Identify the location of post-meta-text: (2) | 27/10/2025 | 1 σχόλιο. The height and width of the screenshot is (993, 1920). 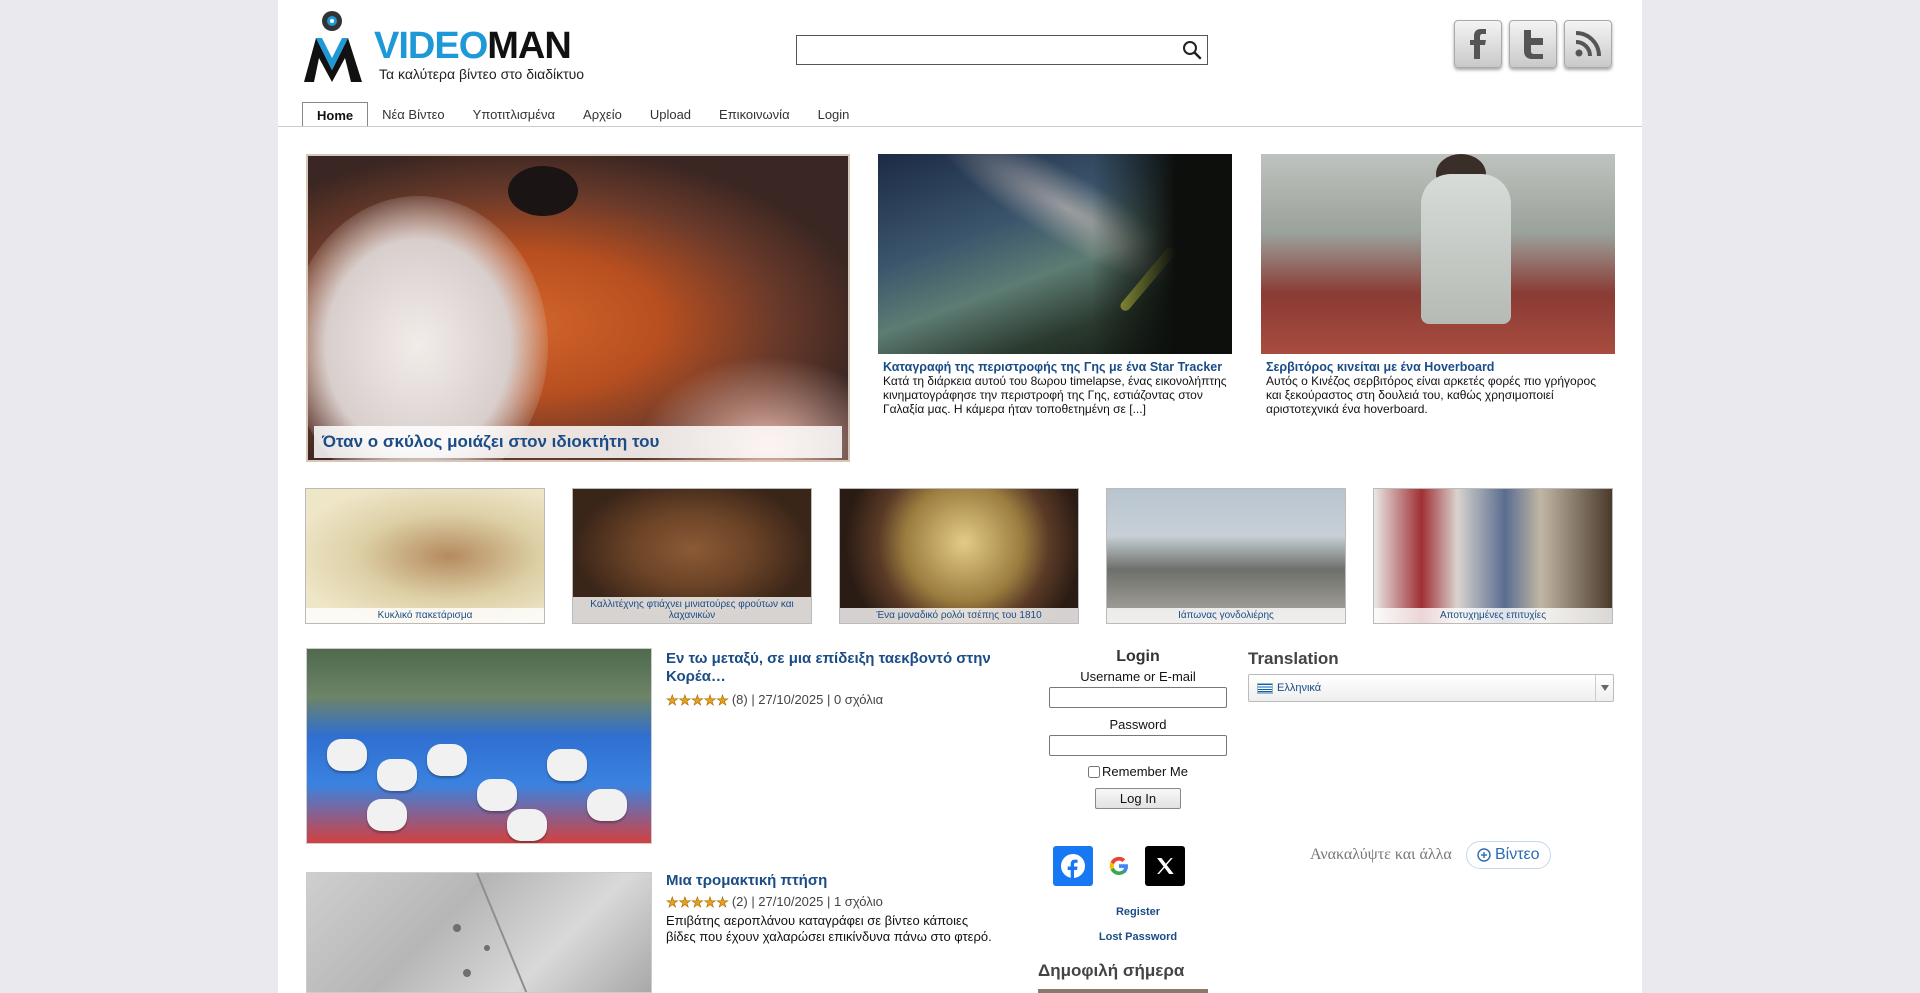
(807, 901).